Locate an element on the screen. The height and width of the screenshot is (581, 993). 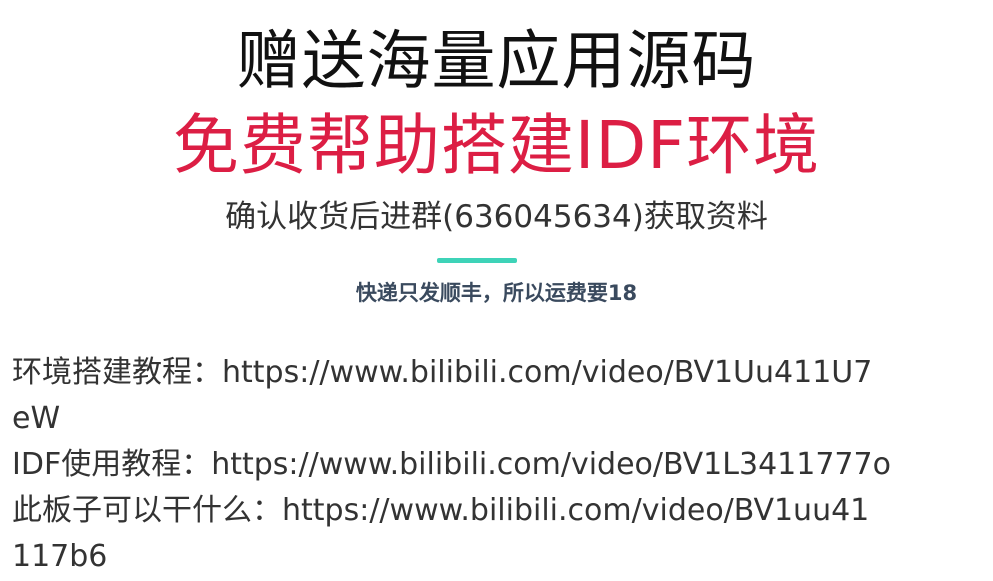
promo-highlight: 免费帮助搭建IDF环境 is located at coordinates (496, 145).